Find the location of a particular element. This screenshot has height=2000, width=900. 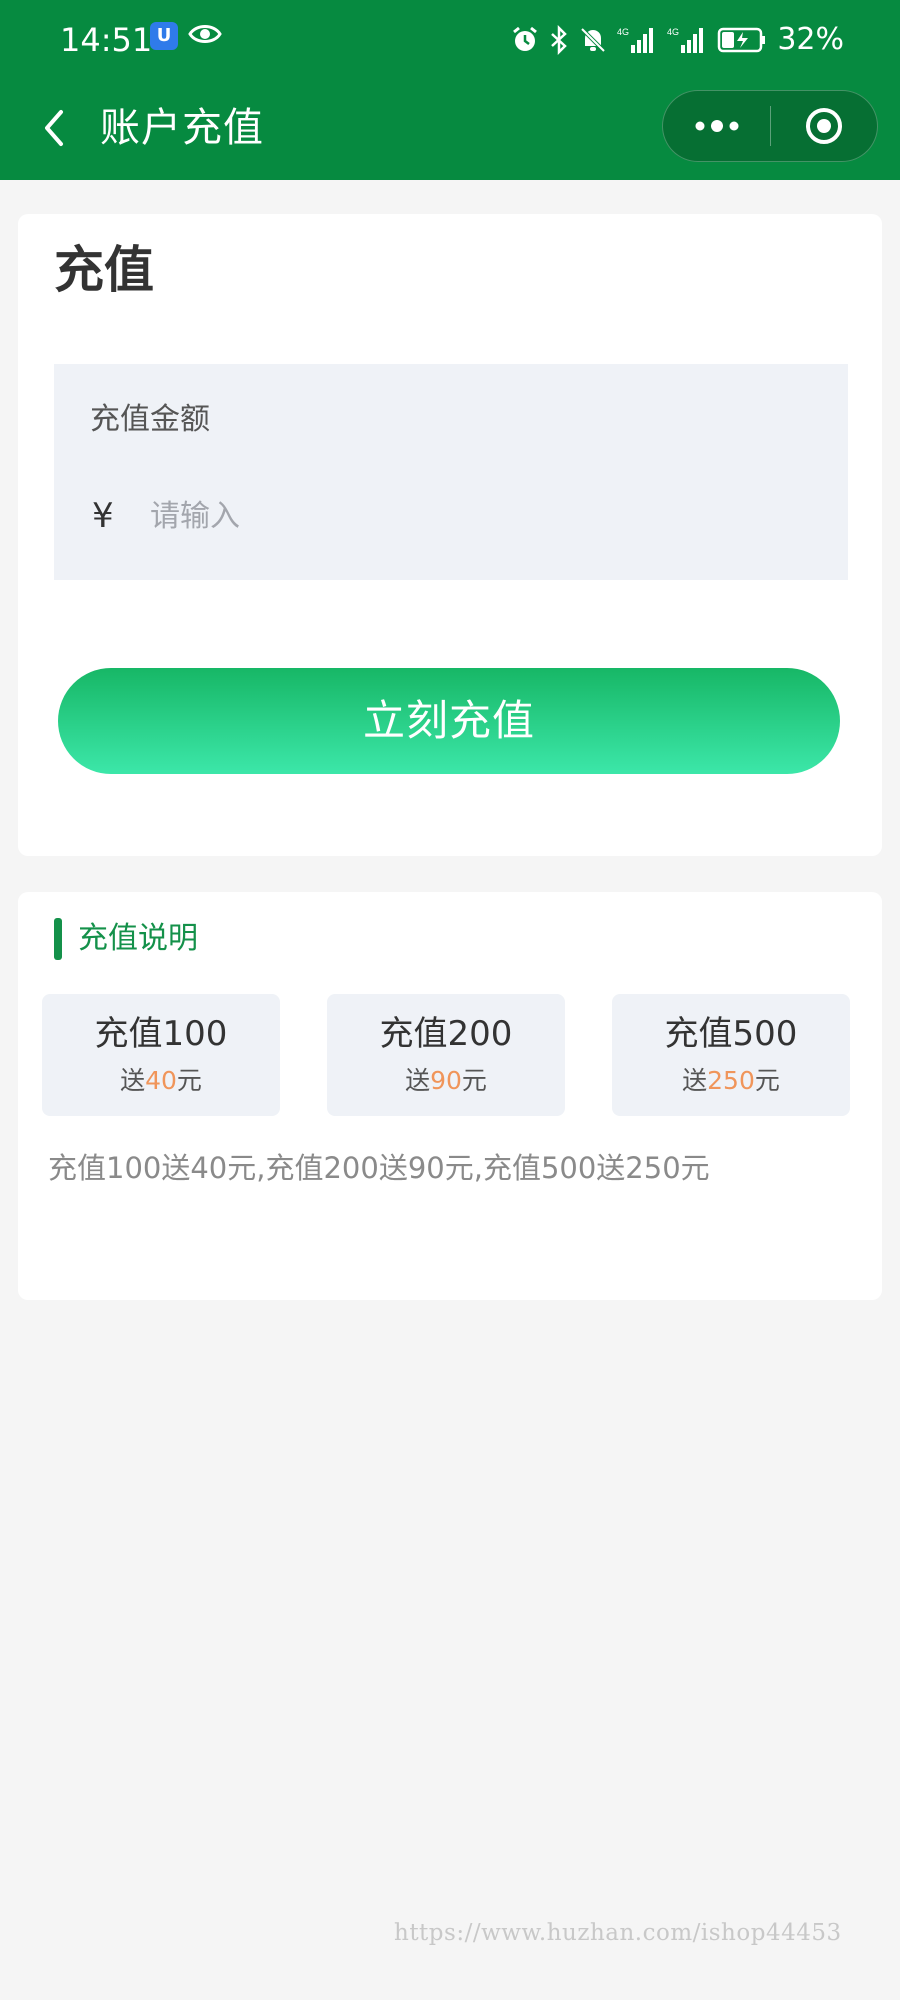

more-button is located at coordinates (716, 126).